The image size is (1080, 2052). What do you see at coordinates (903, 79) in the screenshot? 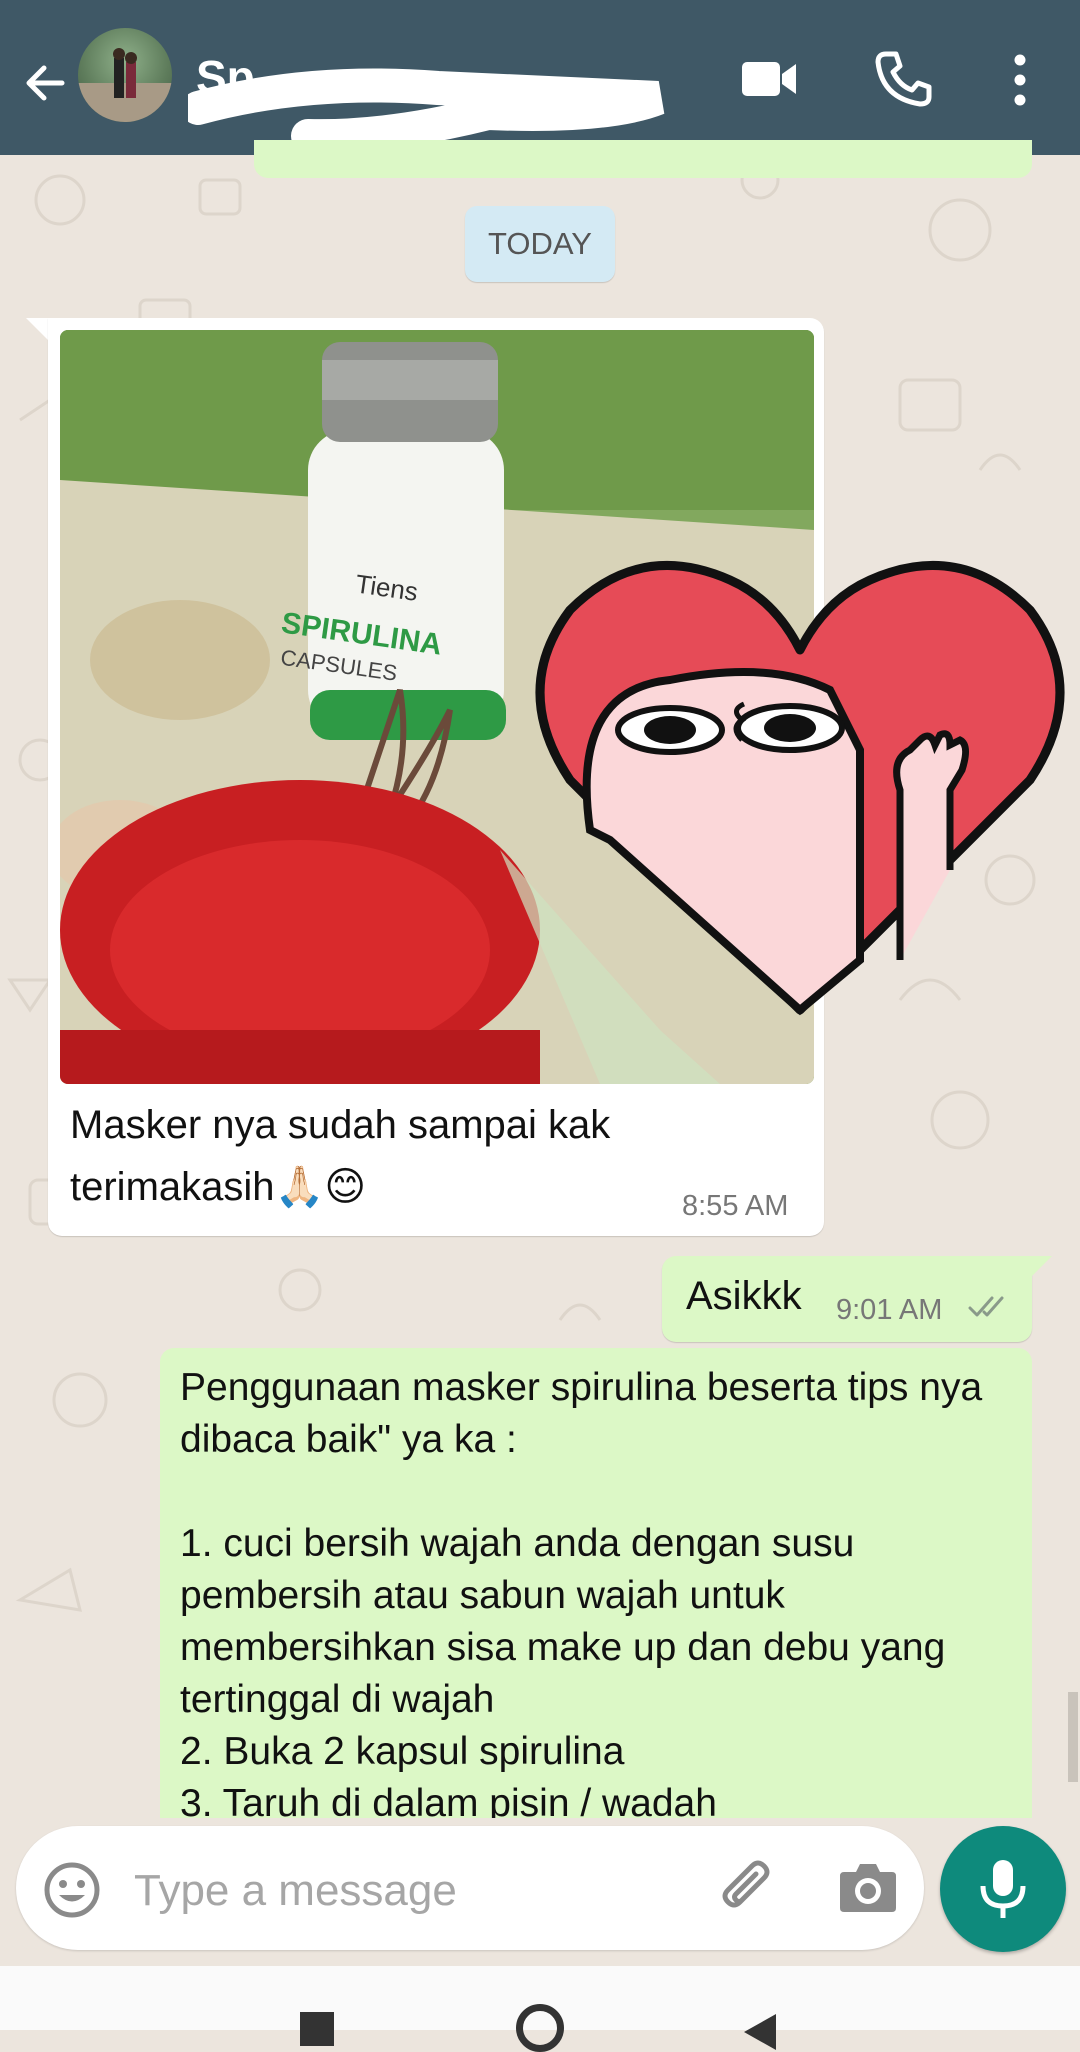
I see `phone-call-icon` at bounding box center [903, 79].